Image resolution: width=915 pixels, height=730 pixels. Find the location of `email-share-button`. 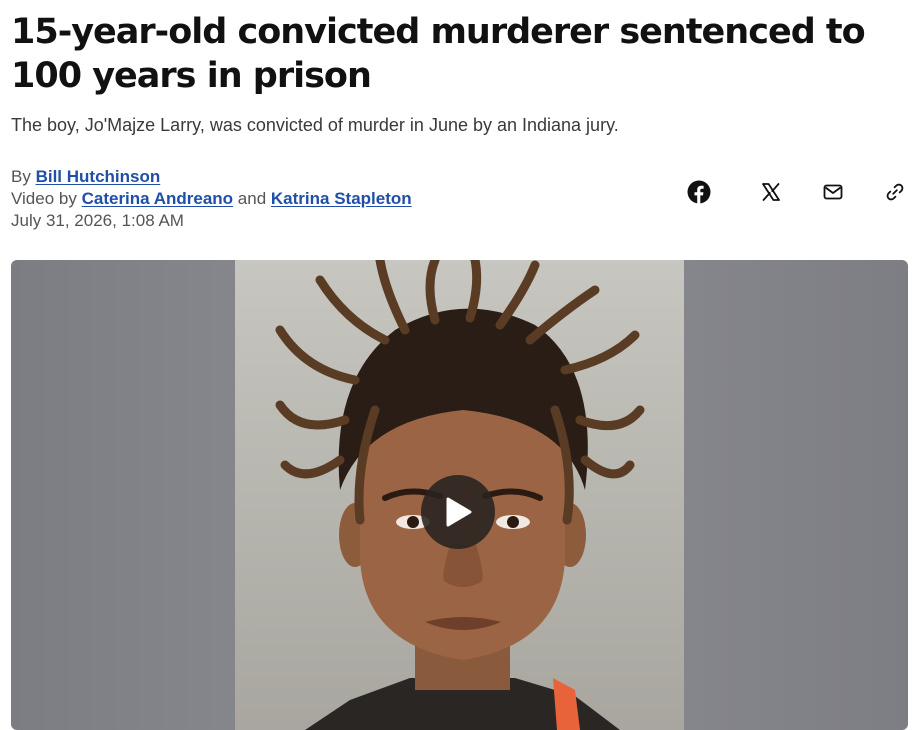

email-share-button is located at coordinates (833, 192).